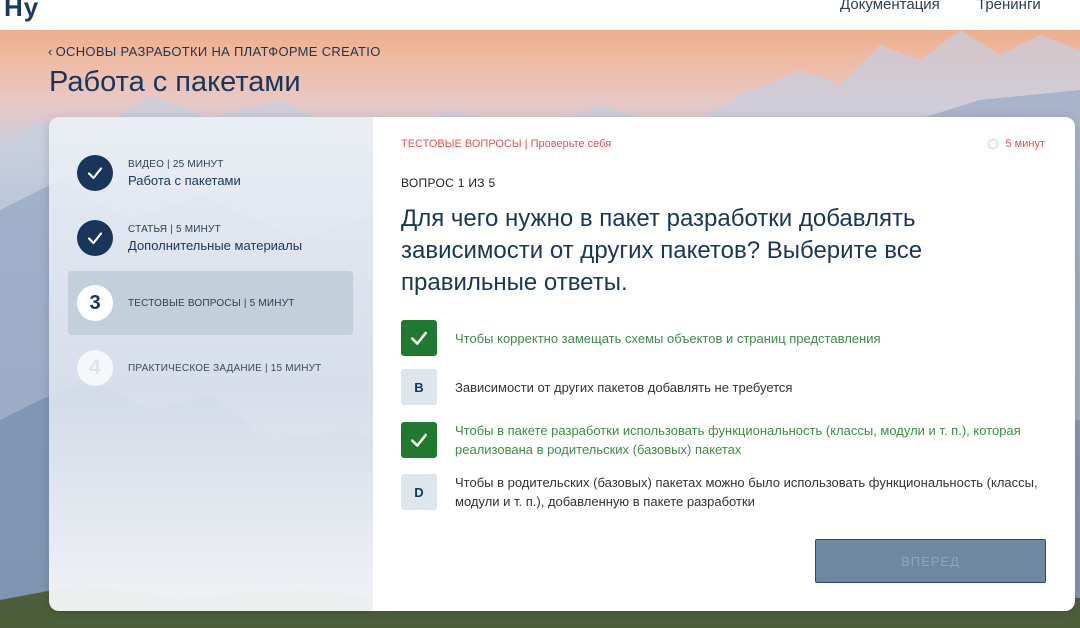 The image size is (1080, 628). I want to click on quiz-section-label: ТЕСТОВЫЕ ВОПРОСЫ | Проверьте себя, so click(506, 144).